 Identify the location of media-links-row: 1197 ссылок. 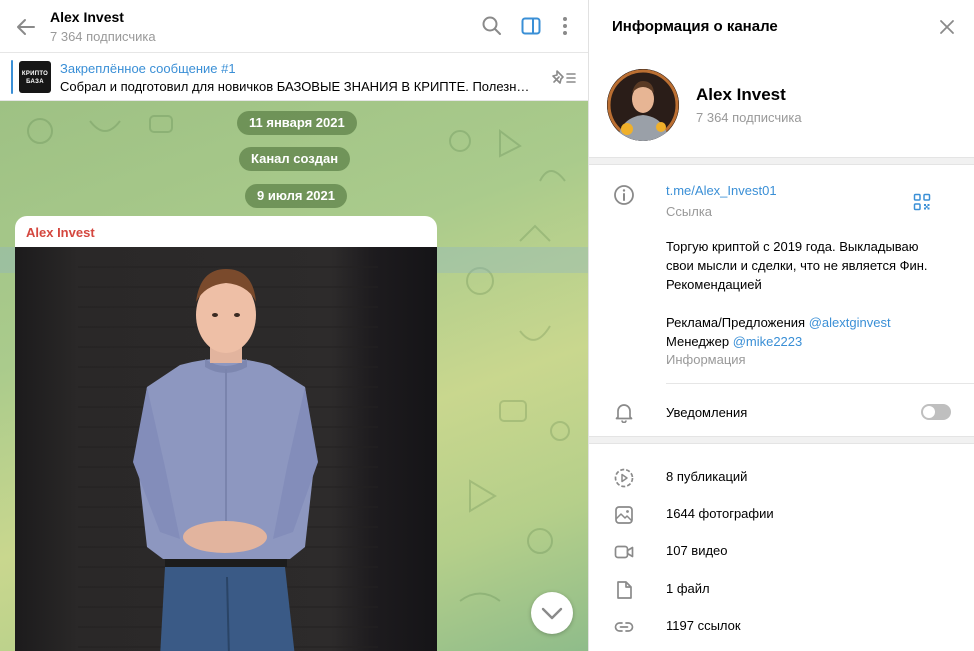
(781, 627).